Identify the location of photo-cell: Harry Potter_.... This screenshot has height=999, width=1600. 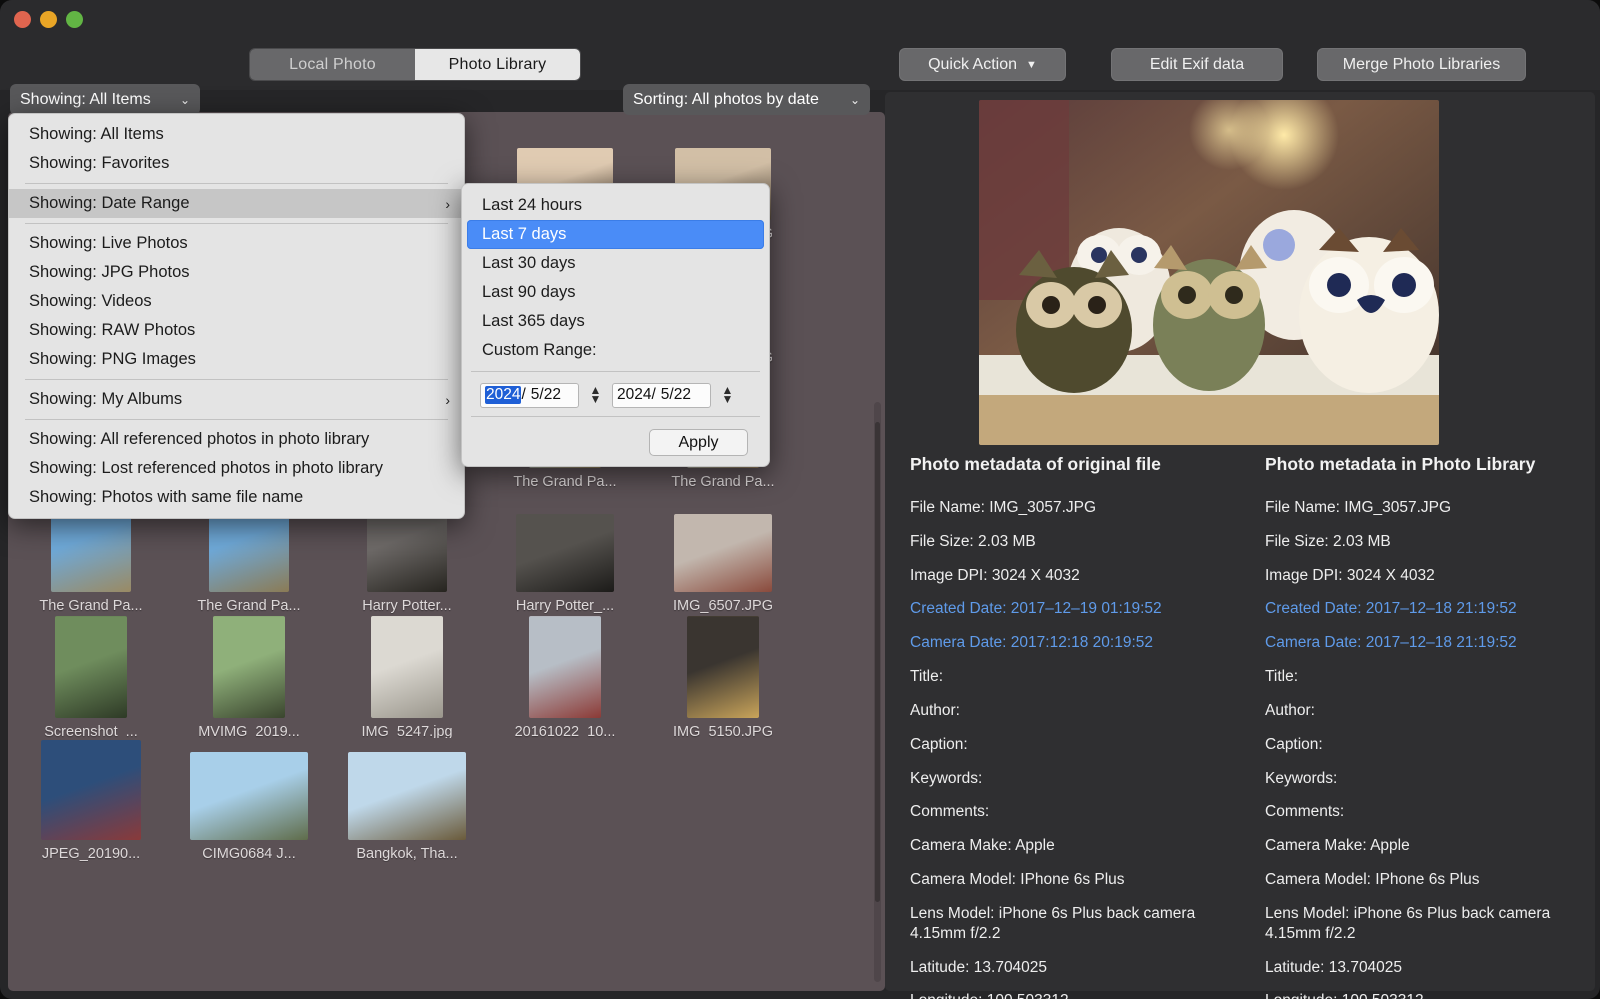
(565, 554).